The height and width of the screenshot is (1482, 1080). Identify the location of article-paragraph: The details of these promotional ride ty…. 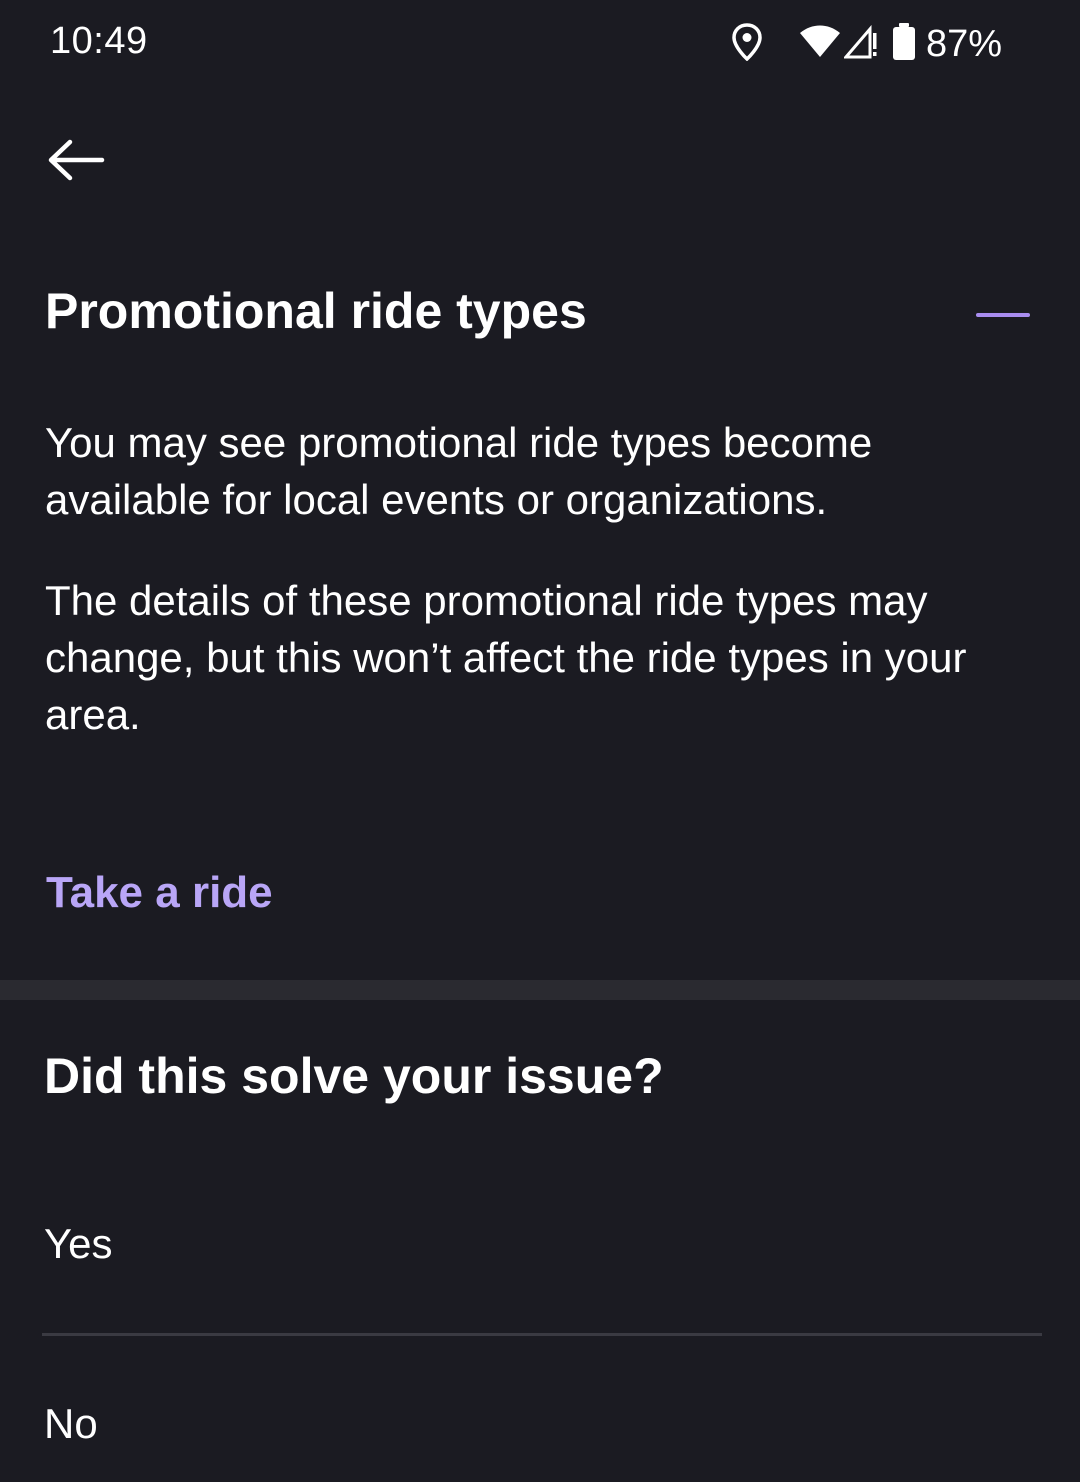
(506, 657).